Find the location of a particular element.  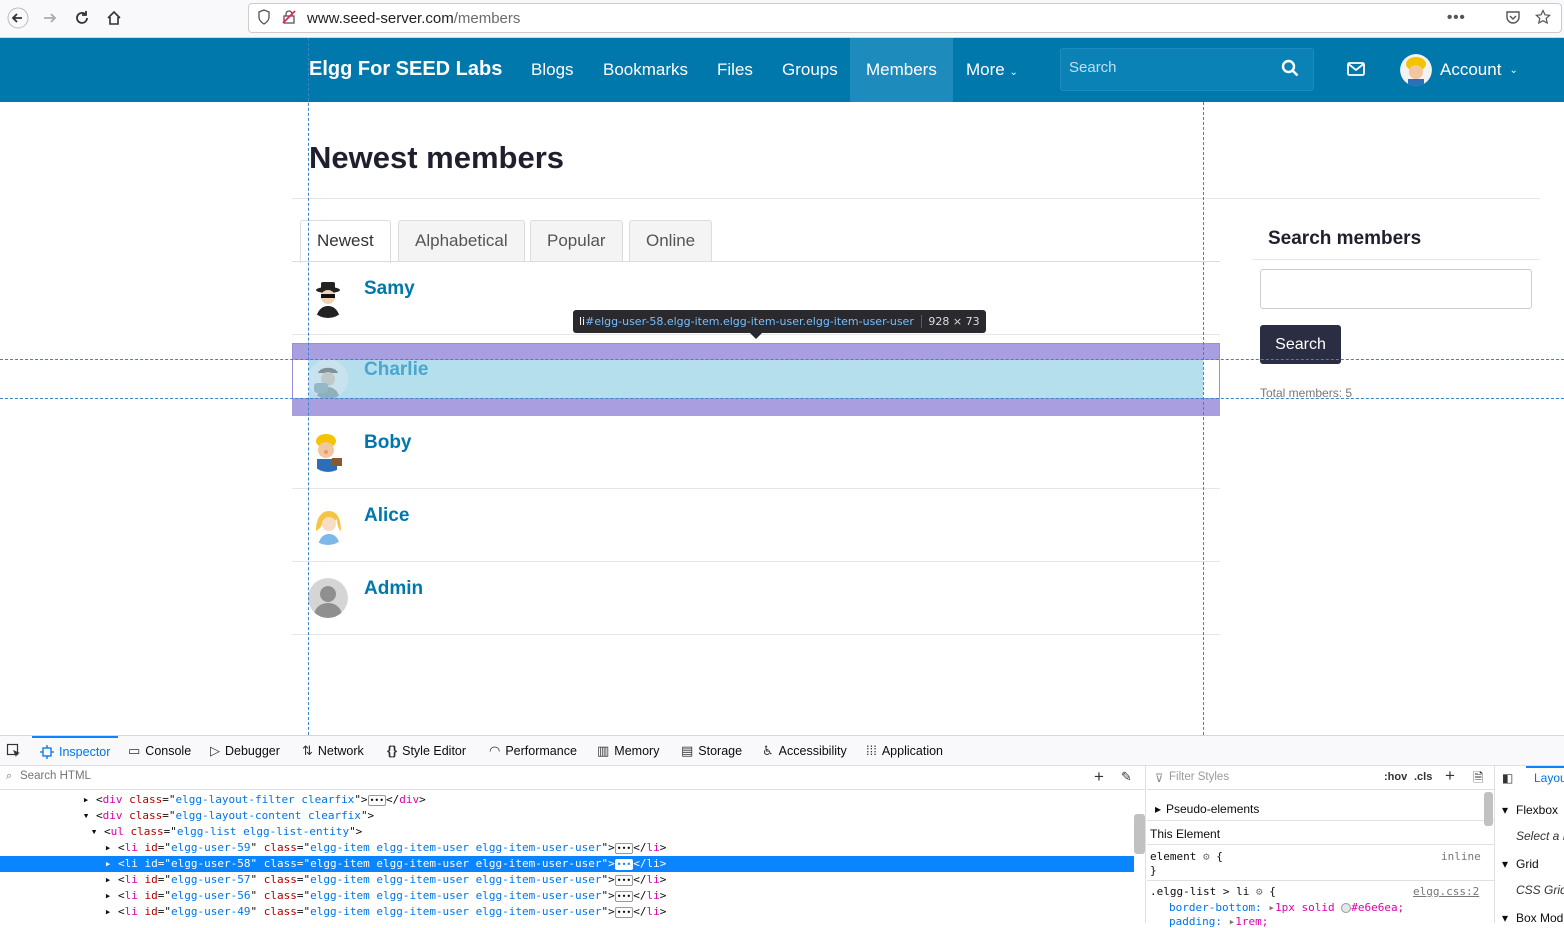

member-name: Alice is located at coordinates (386, 516).